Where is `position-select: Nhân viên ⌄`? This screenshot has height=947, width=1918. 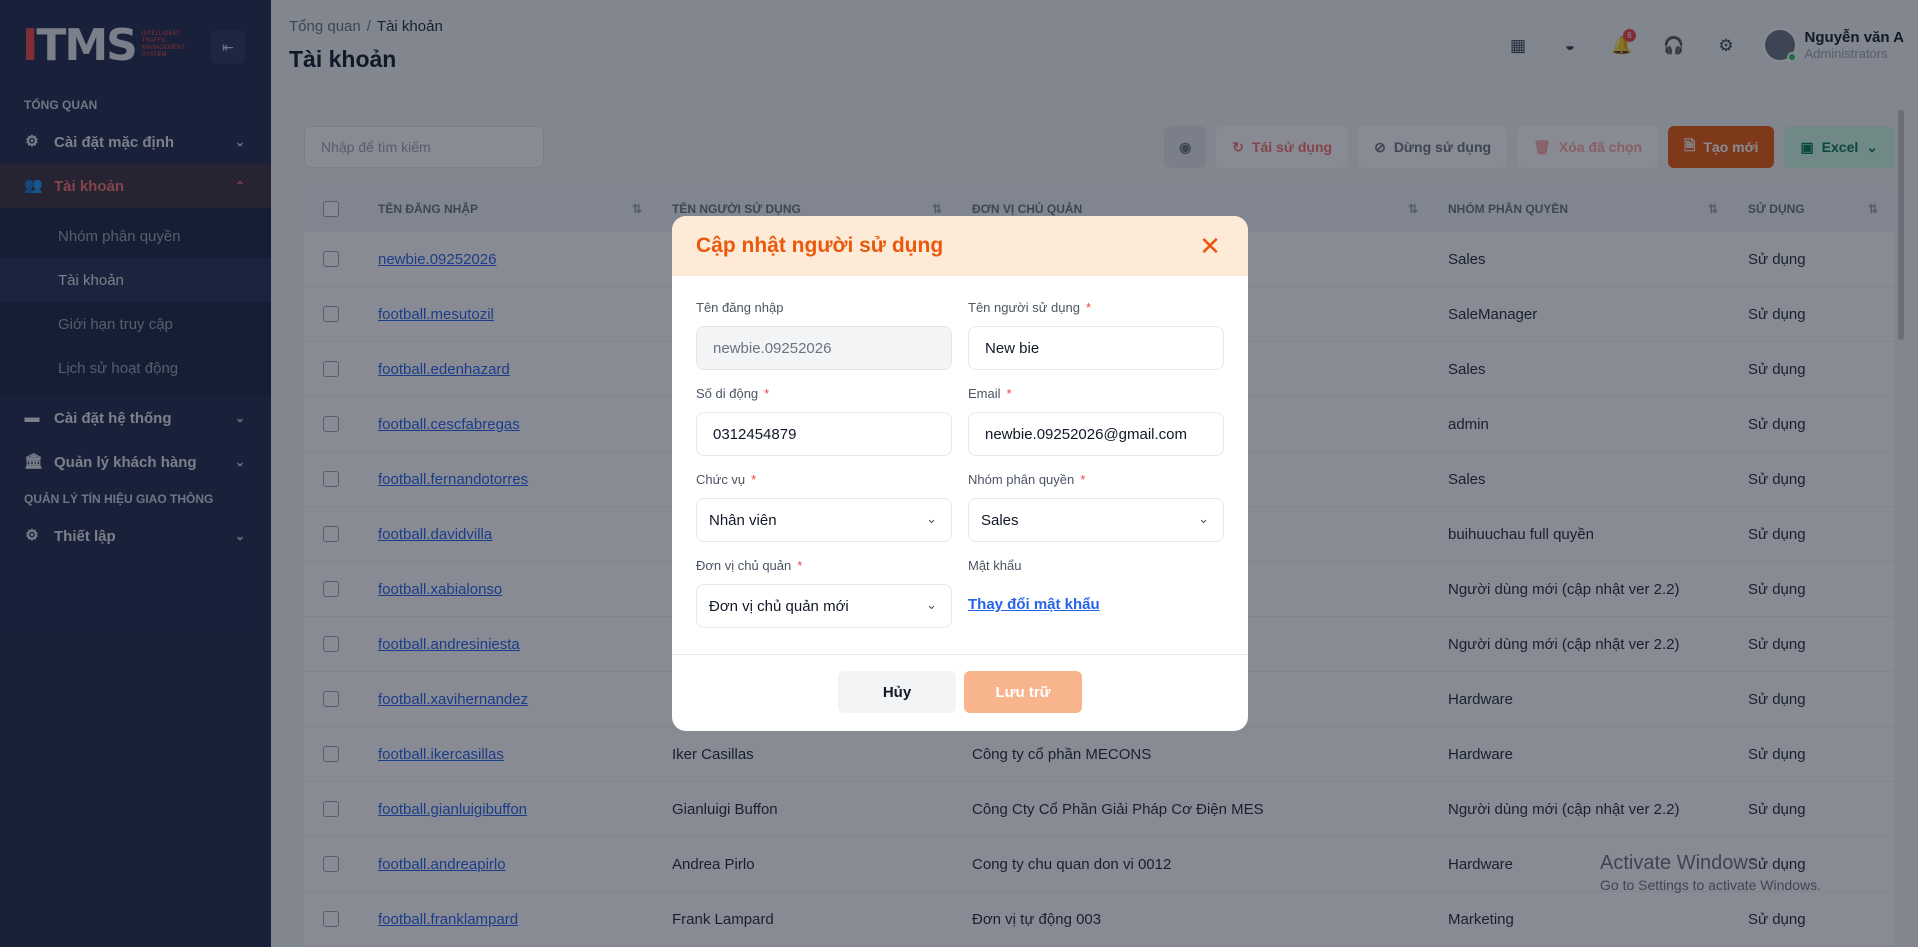
position-select: Nhân viên ⌄ is located at coordinates (824, 520).